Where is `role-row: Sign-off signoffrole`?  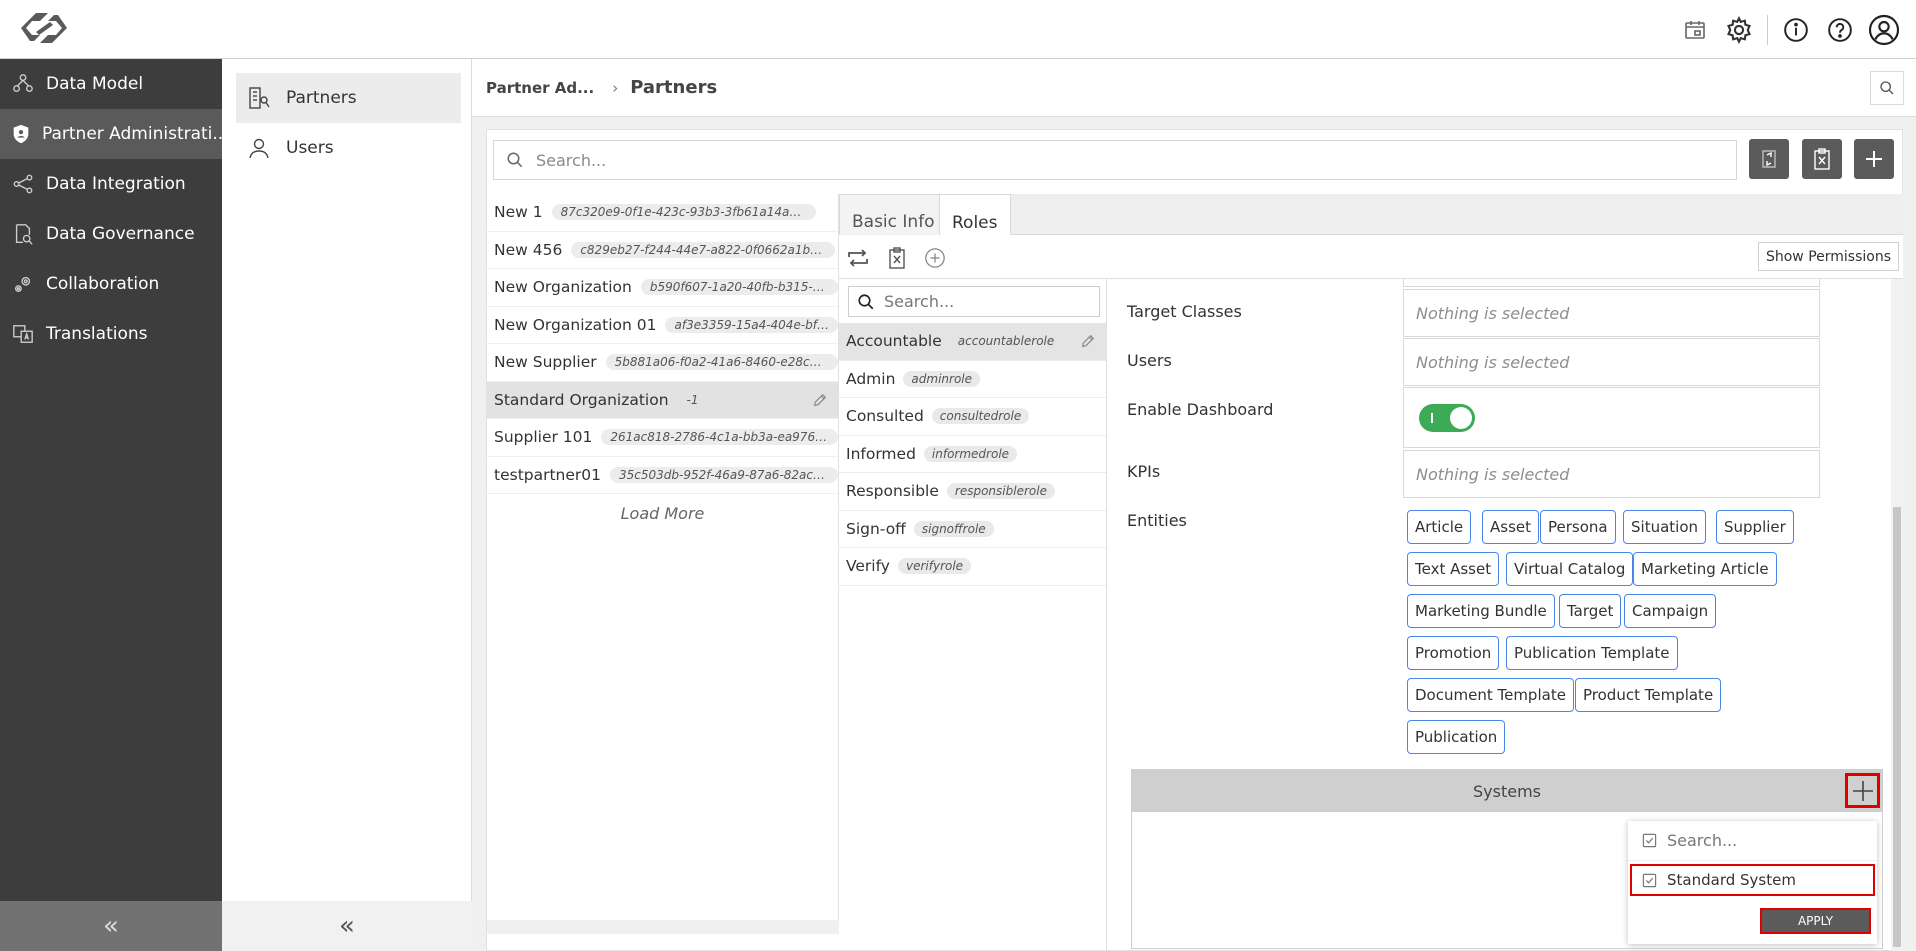 role-row: Sign-off signoffrole is located at coordinates (972, 529).